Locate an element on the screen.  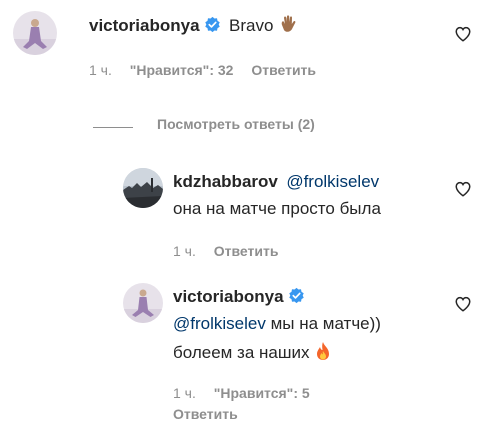
reply-header: victoriabonya is located at coordinates (239, 297).